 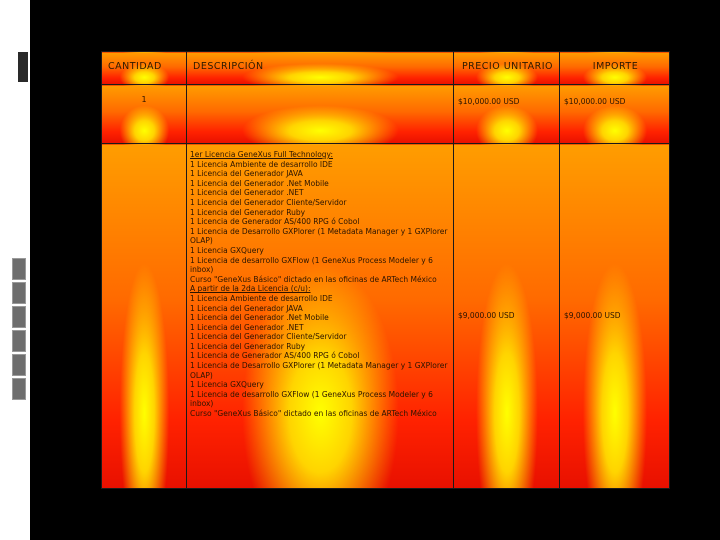 I want to click on cell-importe: $10,000.00 USD, so click(x=614, y=114).